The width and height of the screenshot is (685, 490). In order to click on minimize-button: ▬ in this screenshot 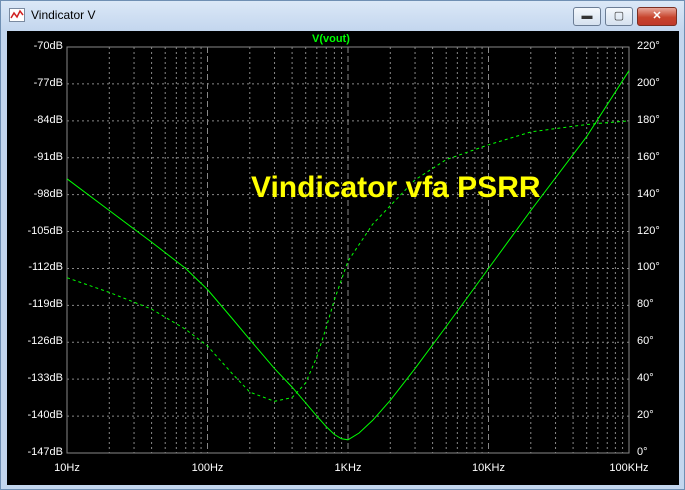, I will do `click(587, 16)`.